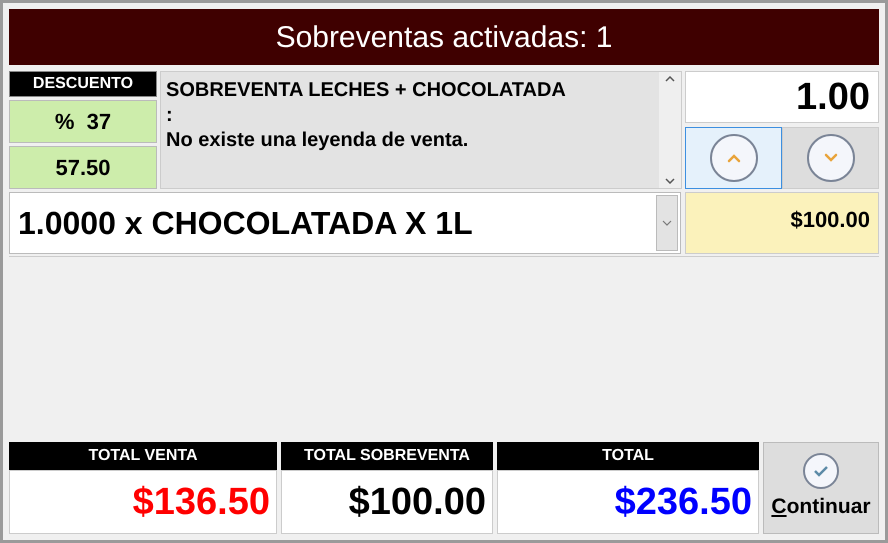 Image resolution: width=888 pixels, height=543 pixels. What do you see at coordinates (83, 167) in the screenshot?
I see `discount-amount: 57.50` at bounding box center [83, 167].